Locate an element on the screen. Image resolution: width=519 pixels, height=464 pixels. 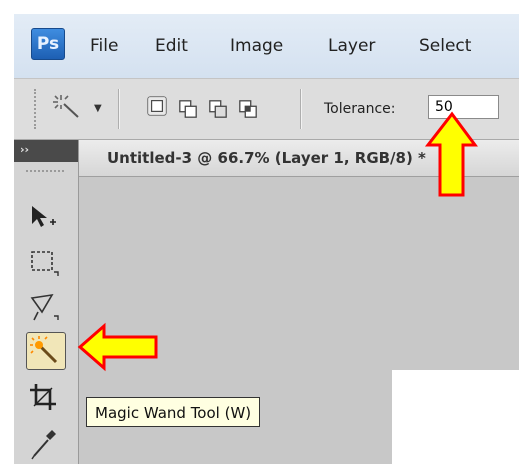
annotation-arrow-up is located at coordinates (451, 154).